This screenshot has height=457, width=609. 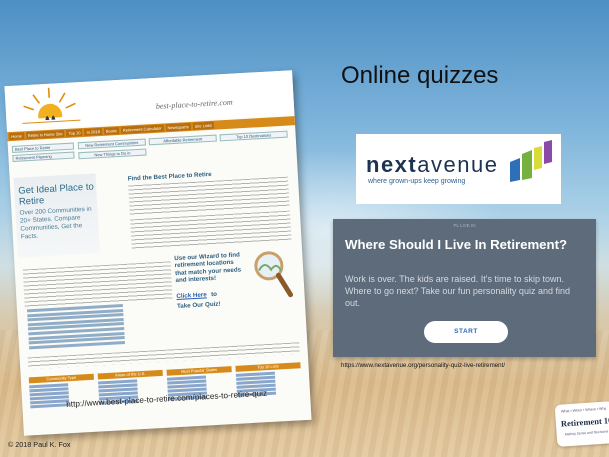 I want to click on quiz-top-label: PL LIVE IN, so click(x=464, y=225).